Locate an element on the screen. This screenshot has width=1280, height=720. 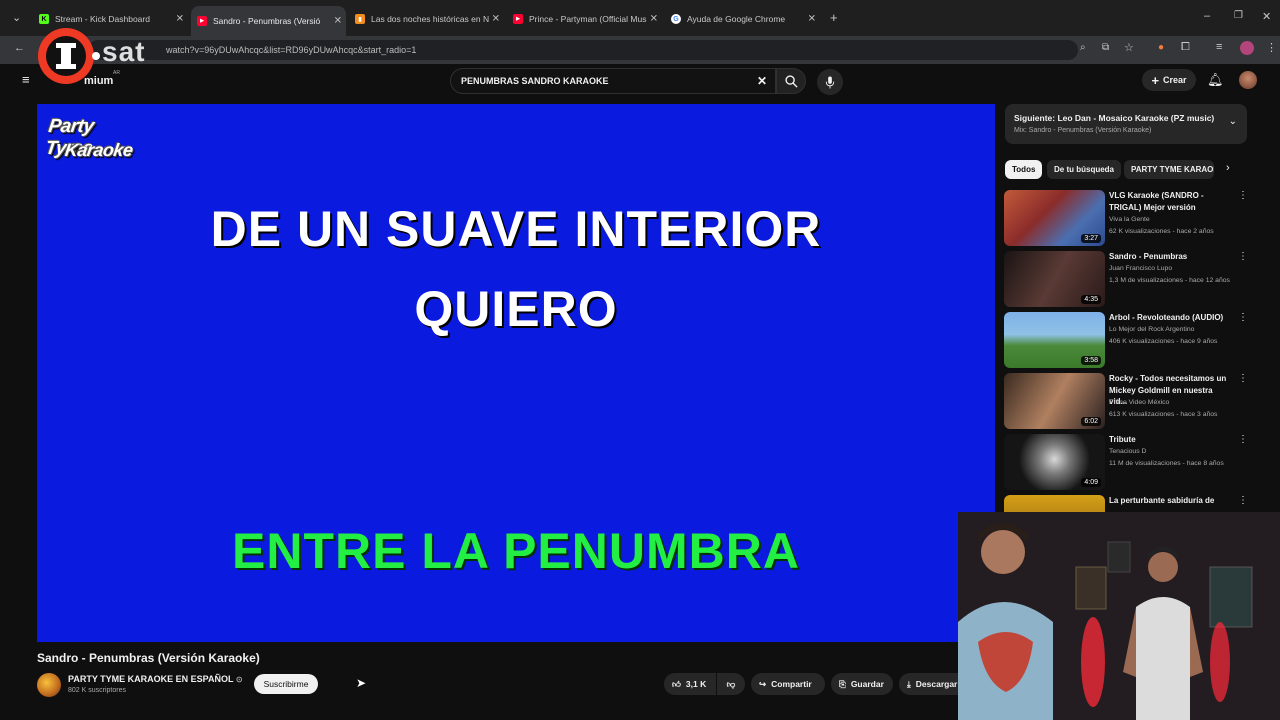
video-thumbnail: 3:27 is located at coordinates (1054, 218).